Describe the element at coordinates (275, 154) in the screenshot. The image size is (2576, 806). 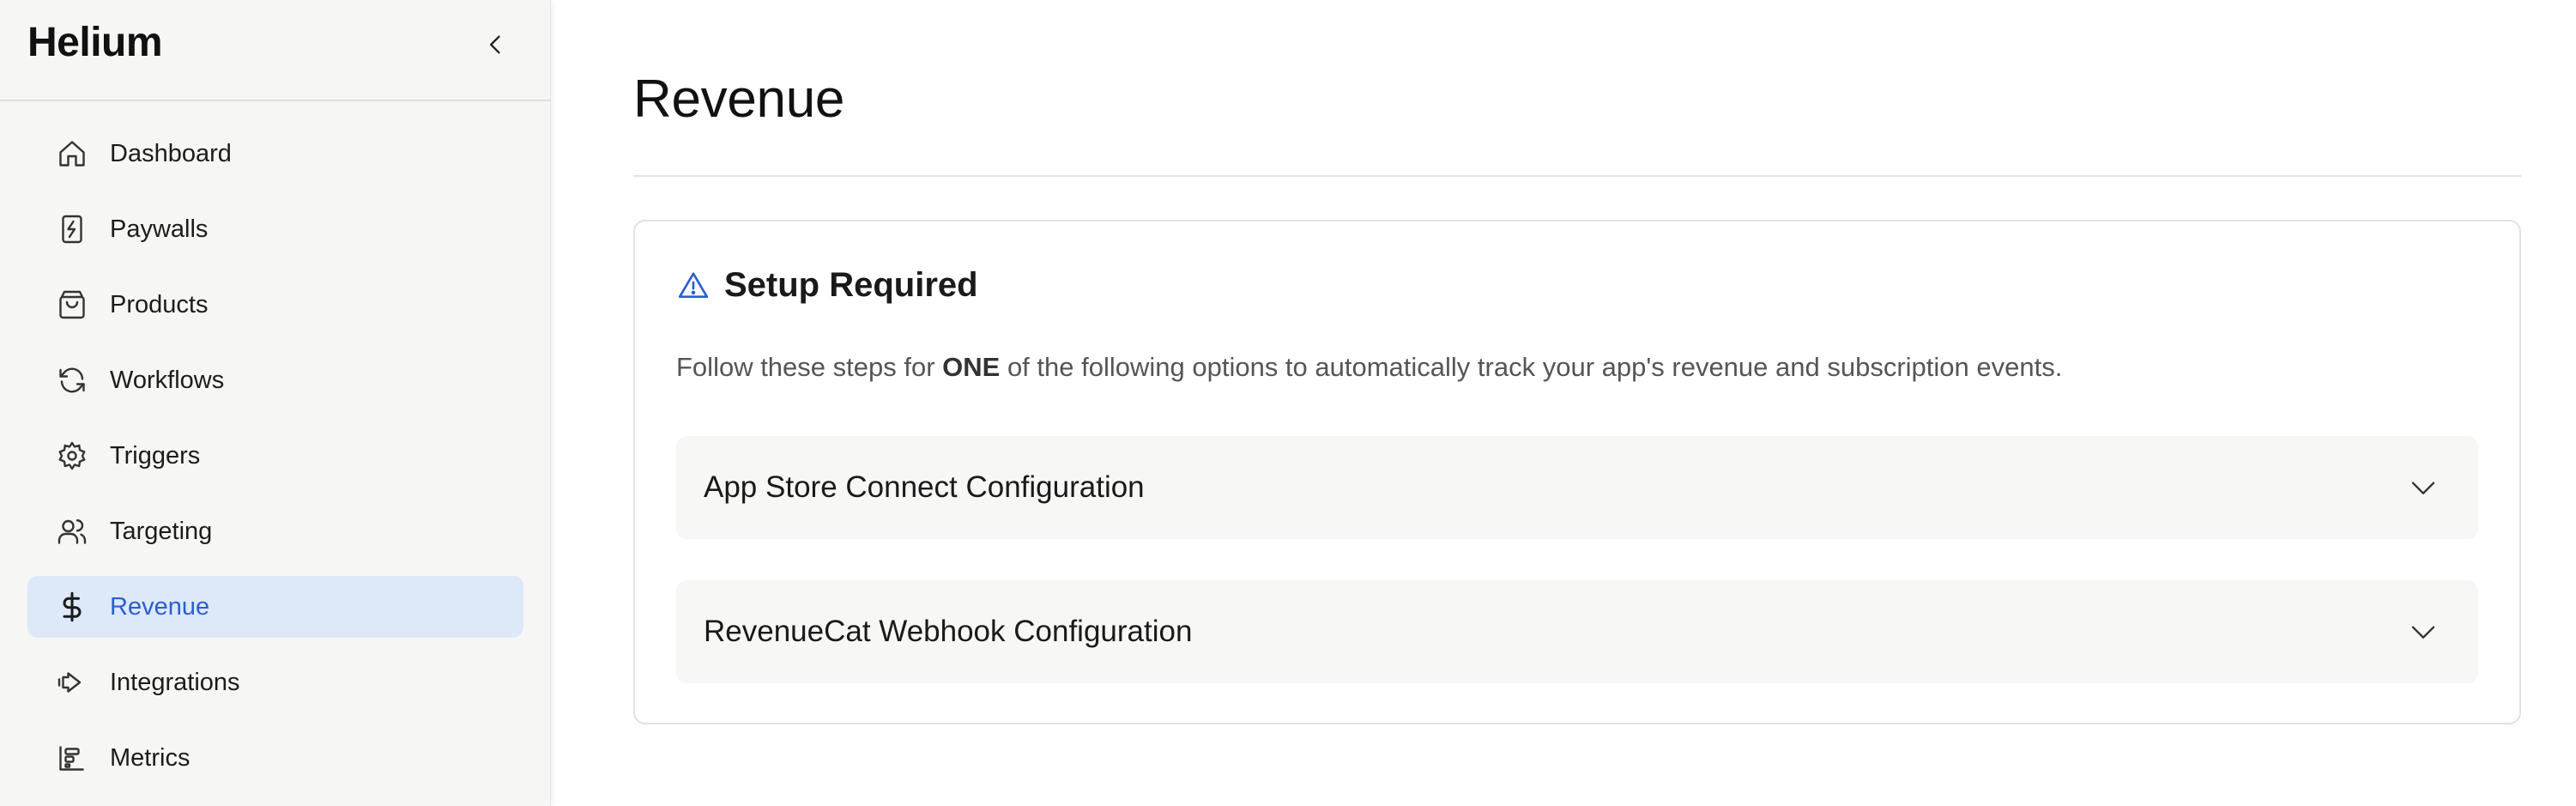
I see `sidebar-item-dashboard: Dashboard` at that location.